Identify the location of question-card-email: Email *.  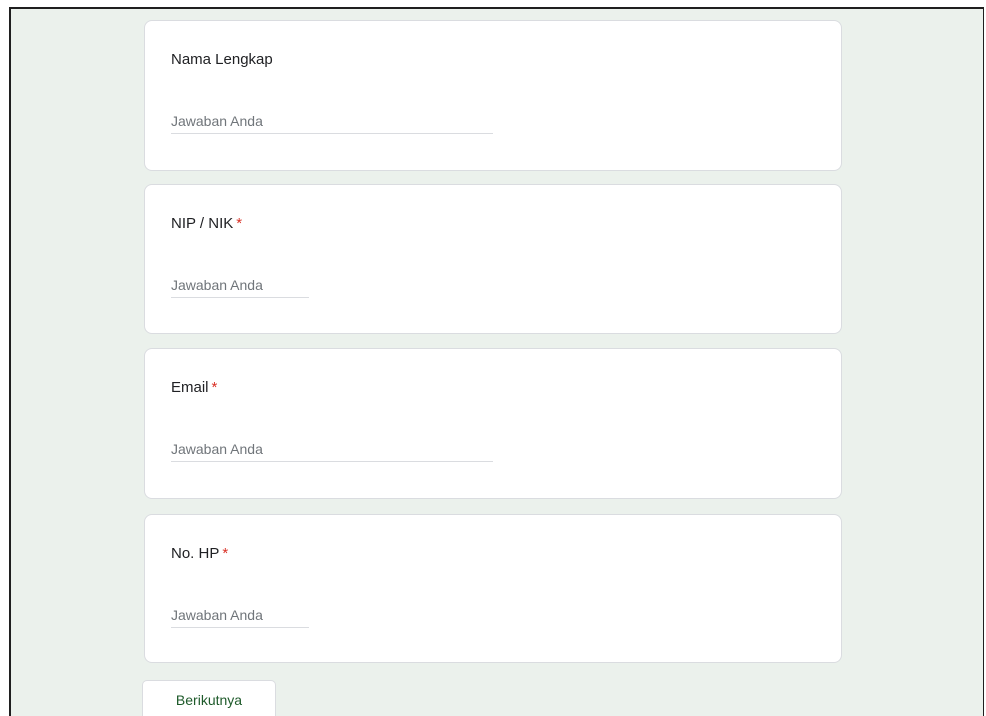
(493, 423).